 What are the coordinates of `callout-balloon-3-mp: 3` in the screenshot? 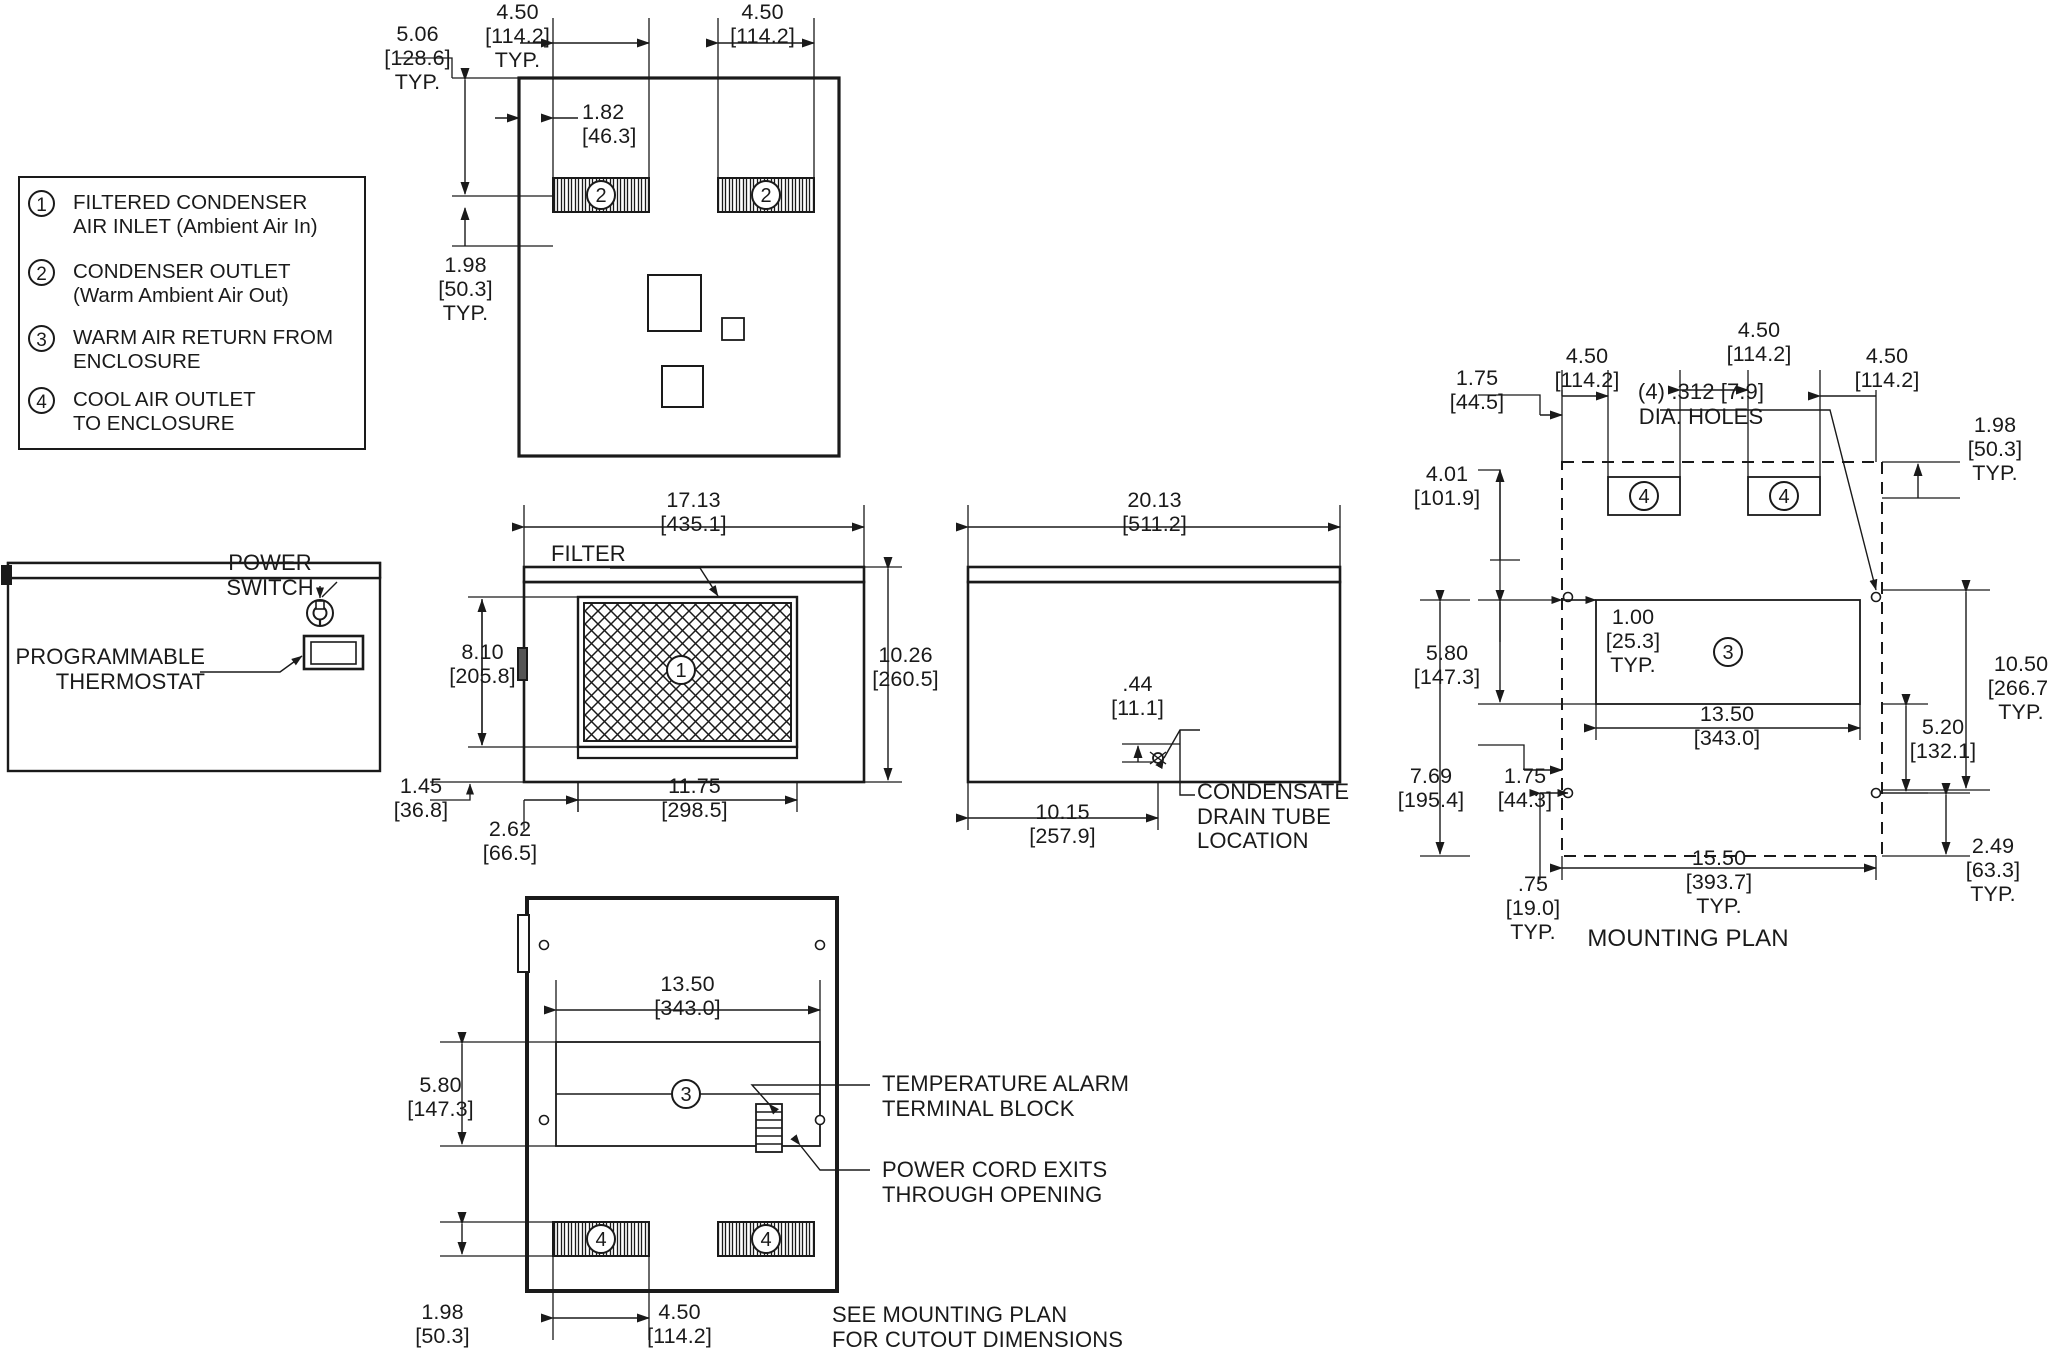 It's located at (1728, 652).